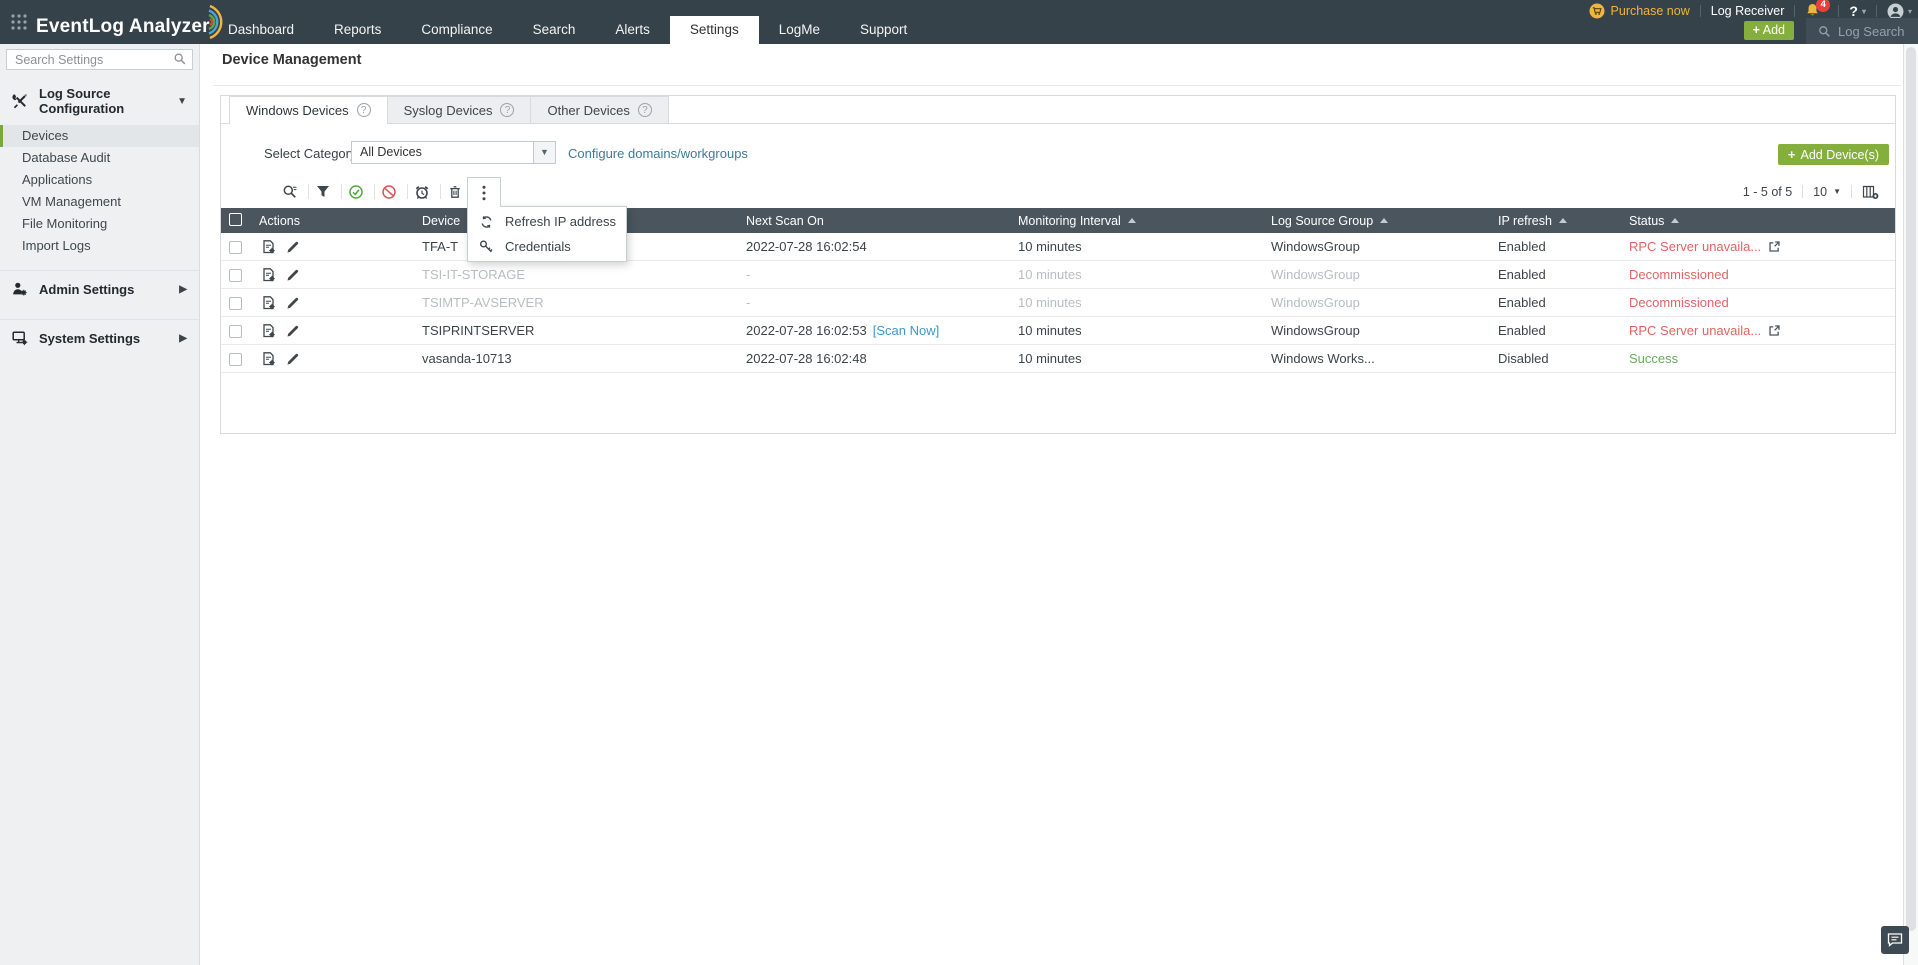 This screenshot has height=965, width=1918. Describe the element at coordinates (1899, 11) in the screenshot. I see `user-account-menu: ▾` at that location.